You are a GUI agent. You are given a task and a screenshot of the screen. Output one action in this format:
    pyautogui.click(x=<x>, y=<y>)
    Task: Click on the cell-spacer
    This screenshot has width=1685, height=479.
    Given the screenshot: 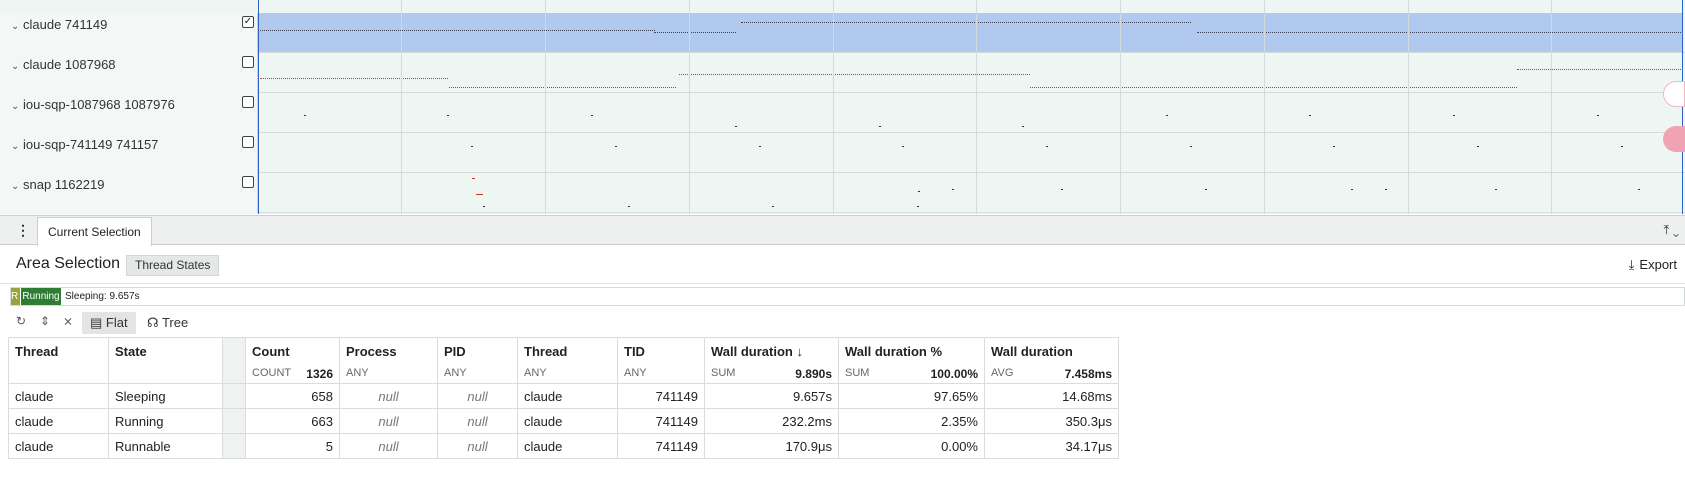 What is the action you would take?
    pyautogui.click(x=234, y=396)
    